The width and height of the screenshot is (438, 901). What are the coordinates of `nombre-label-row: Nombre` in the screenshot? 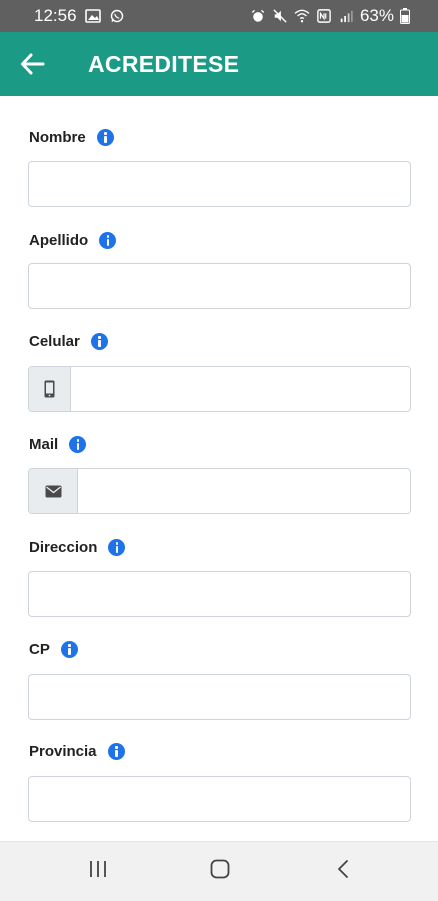 It's located at (71, 137).